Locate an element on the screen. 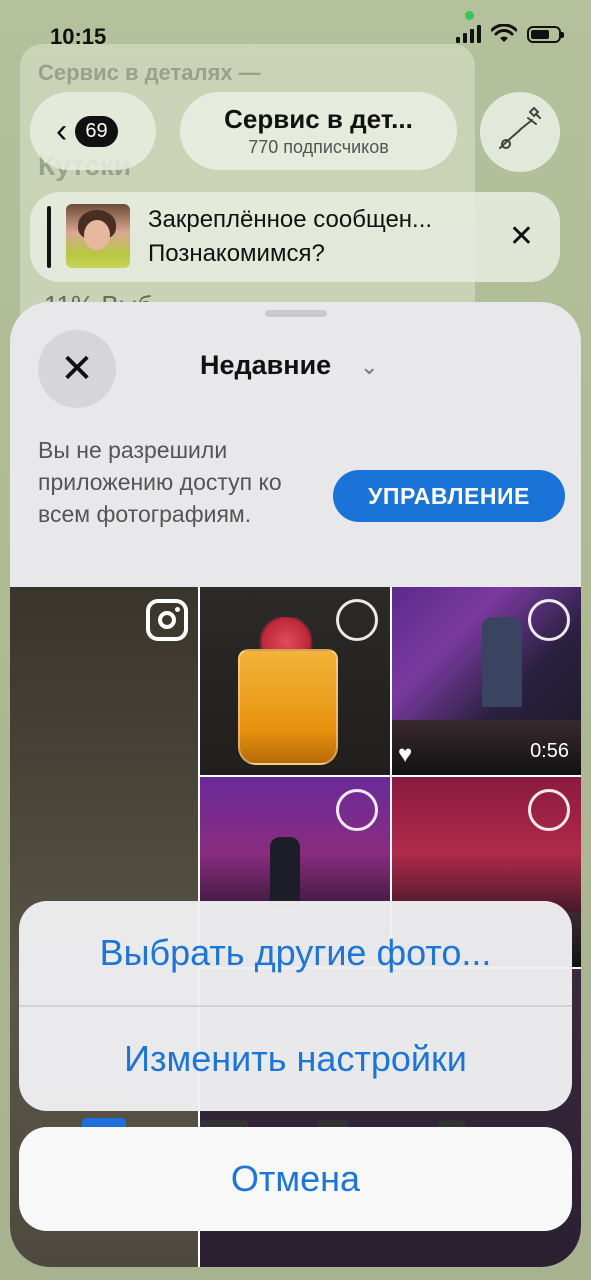  manage-access-button: УПРАВЛЕНИЕ is located at coordinates (449, 496).